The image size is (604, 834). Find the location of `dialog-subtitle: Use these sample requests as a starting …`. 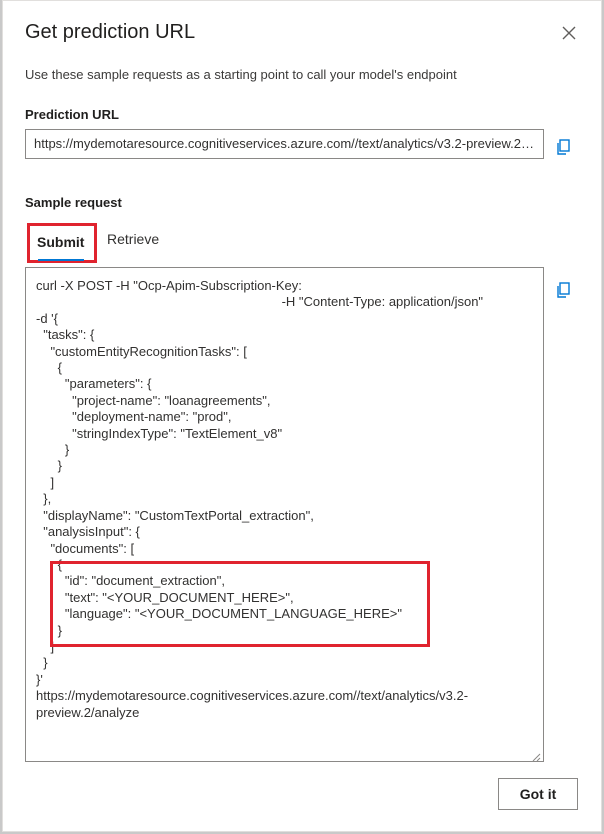

dialog-subtitle: Use these sample requests as a starting … is located at coordinates (241, 74).